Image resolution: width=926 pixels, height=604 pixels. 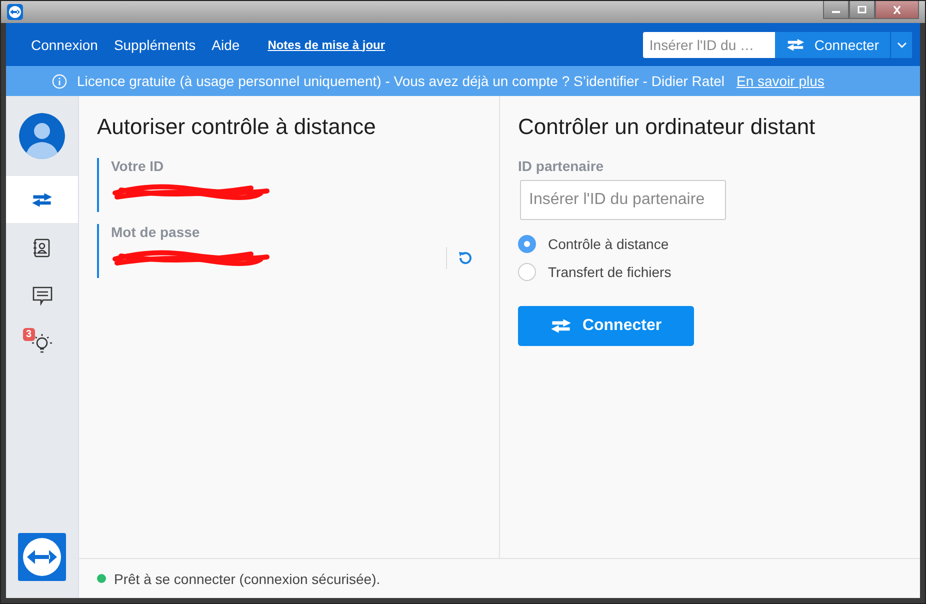 I want to click on minimize-button, so click(x=836, y=10).